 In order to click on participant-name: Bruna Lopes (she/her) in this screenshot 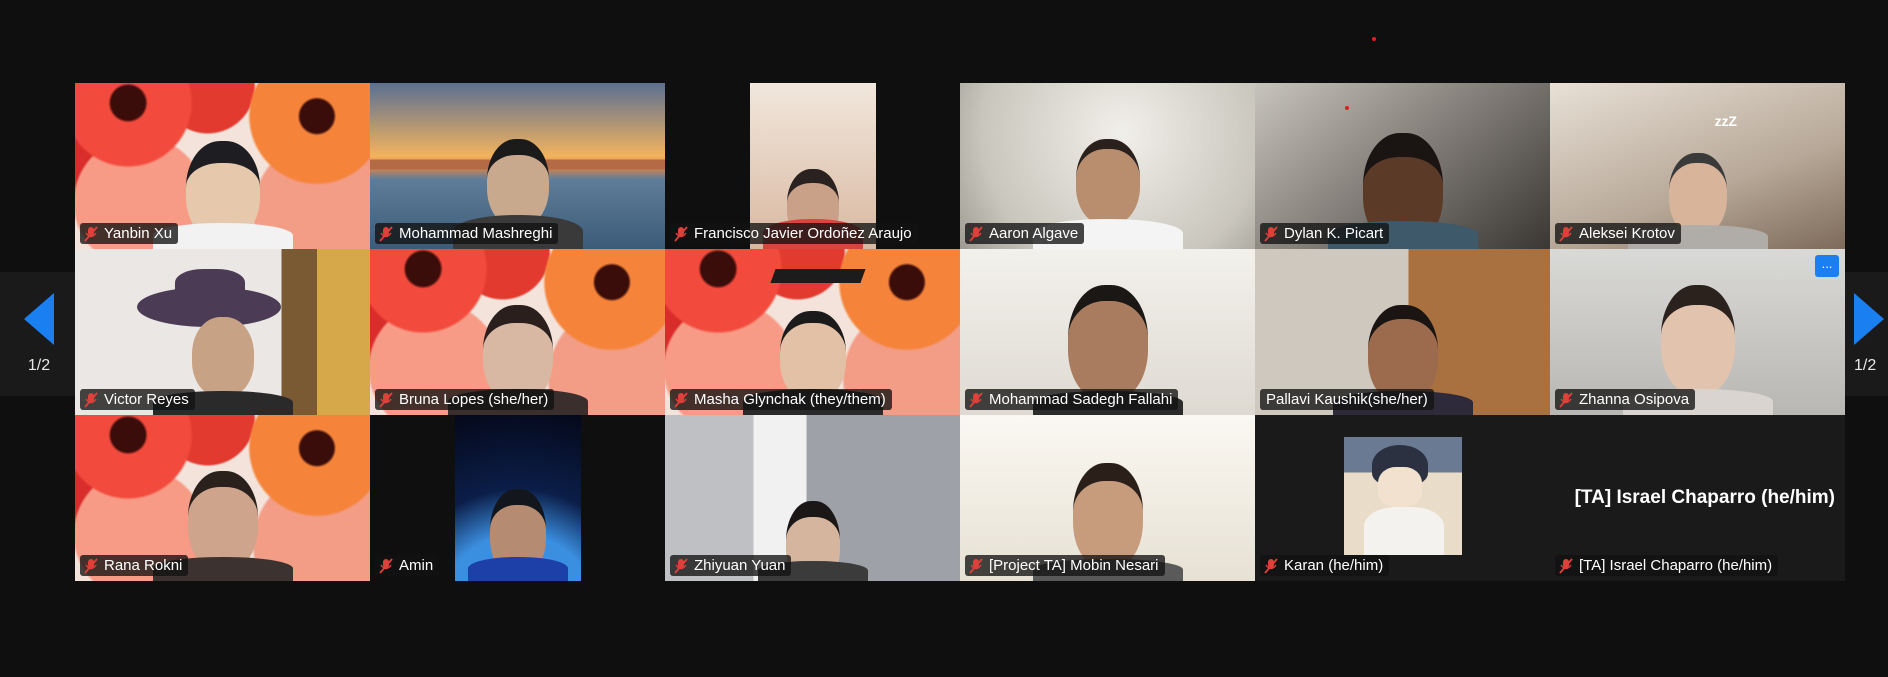, I will do `click(474, 399)`.